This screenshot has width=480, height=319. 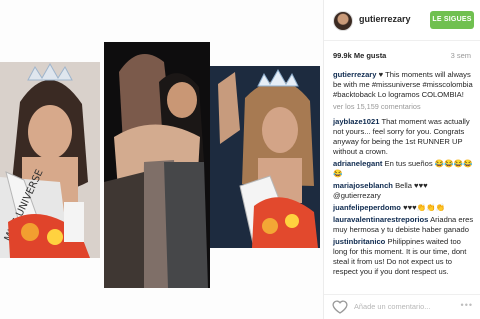 What do you see at coordinates (265, 157) in the screenshot?
I see `photo-right-crowned-woman` at bounding box center [265, 157].